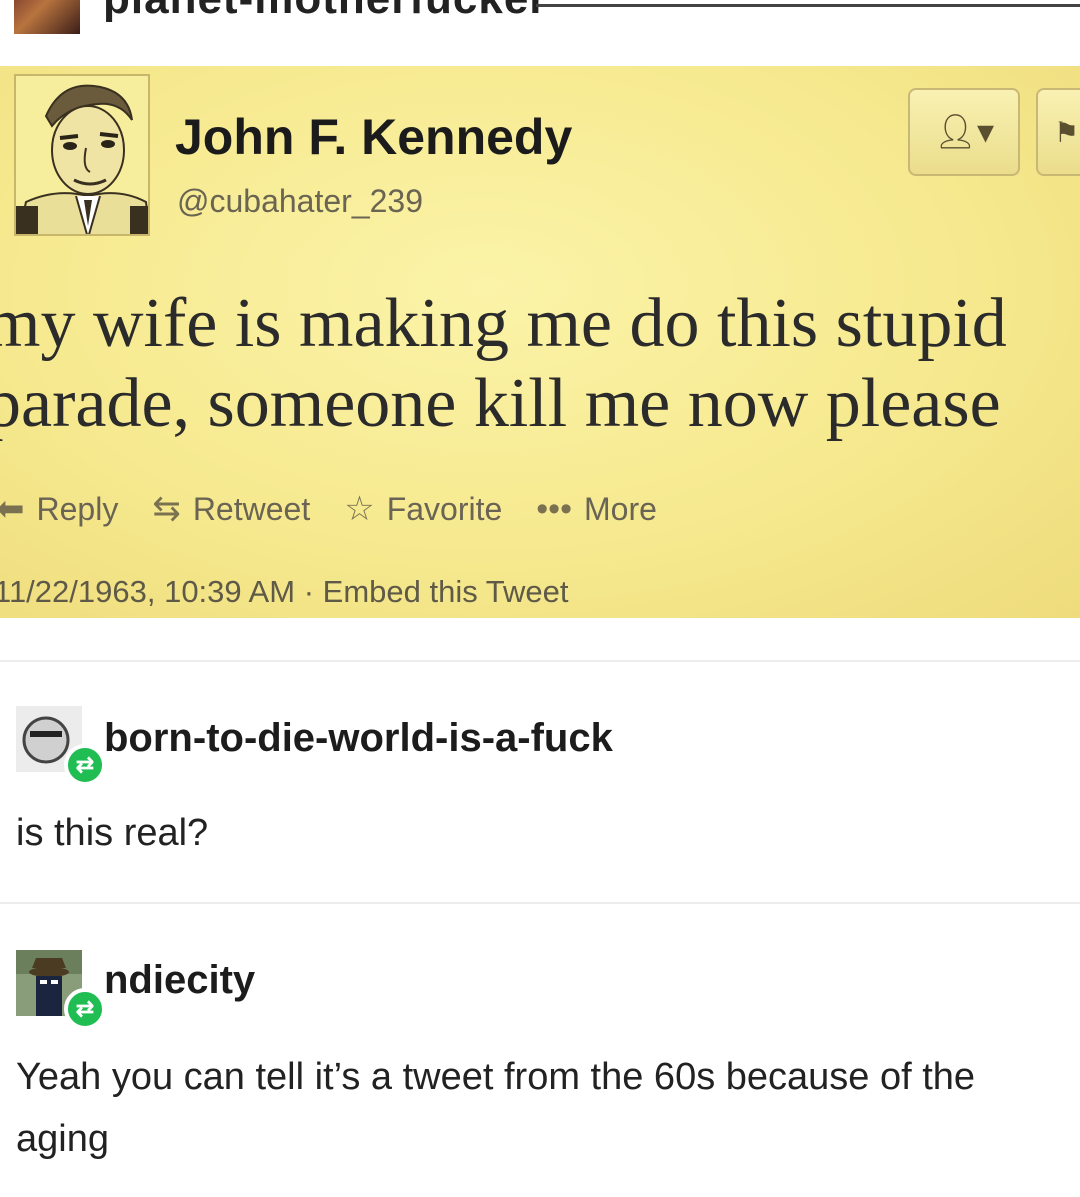 The image size is (1080, 1197). Describe the element at coordinates (251, 508) in the screenshot. I see `retweet-label: Retweet` at that location.